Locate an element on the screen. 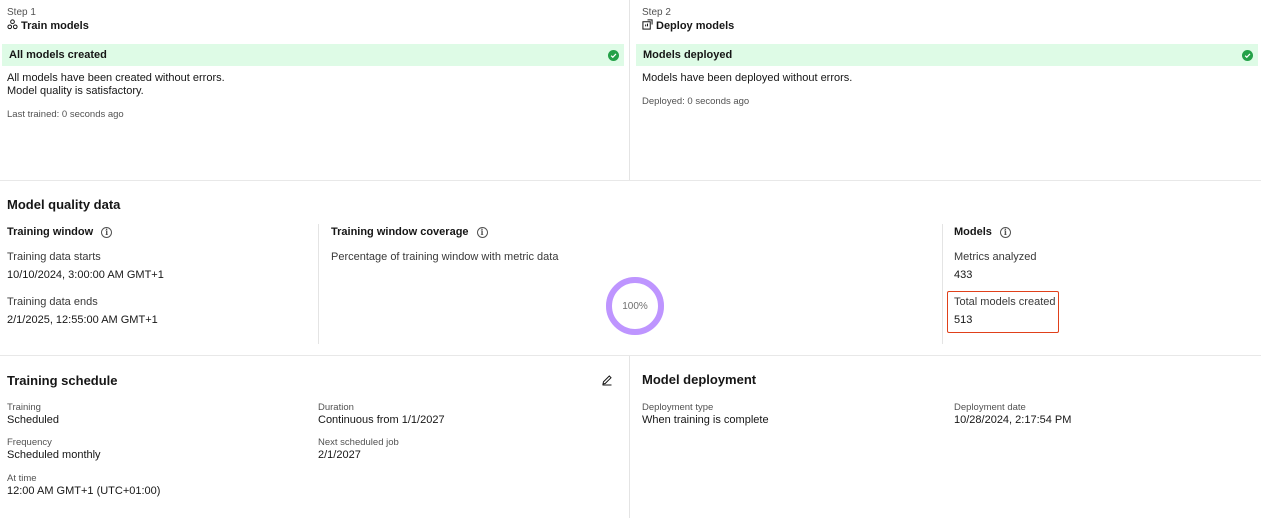 The height and width of the screenshot is (518, 1261). deploy-models-icon is located at coordinates (647, 26).